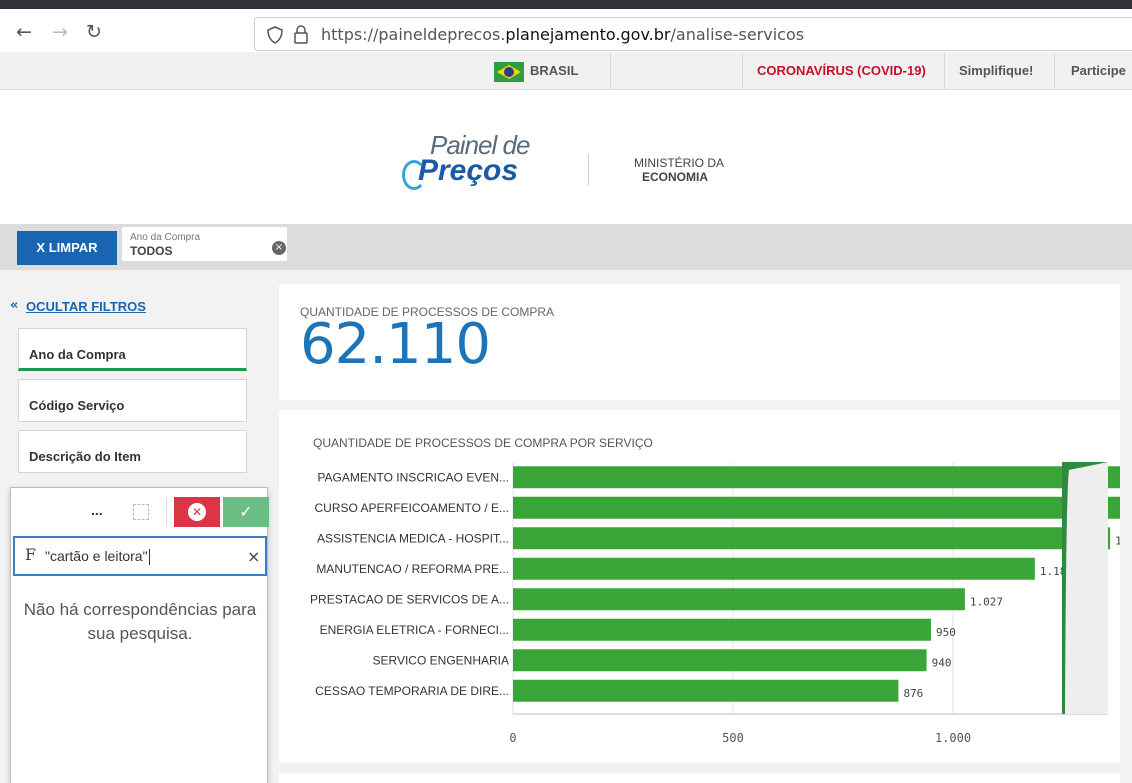 The width and height of the screenshot is (1132, 783). What do you see at coordinates (395, 344) in the screenshot?
I see `kpi-value: 62.110` at bounding box center [395, 344].